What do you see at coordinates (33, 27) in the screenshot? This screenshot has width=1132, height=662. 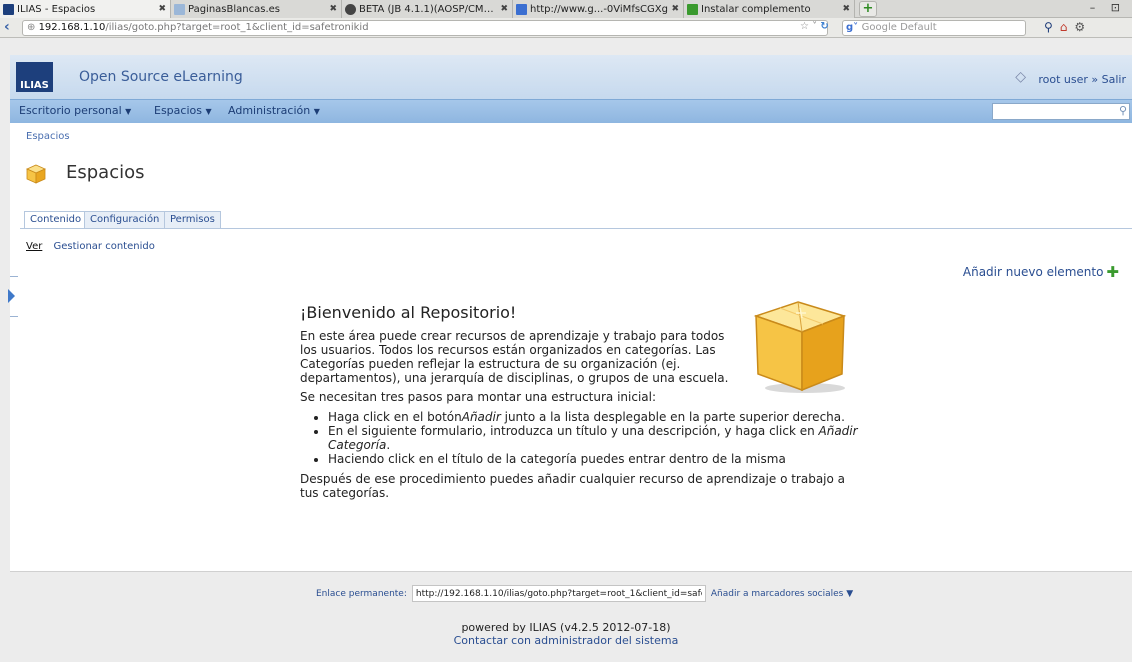 I see `globe-icon: ⊕` at bounding box center [33, 27].